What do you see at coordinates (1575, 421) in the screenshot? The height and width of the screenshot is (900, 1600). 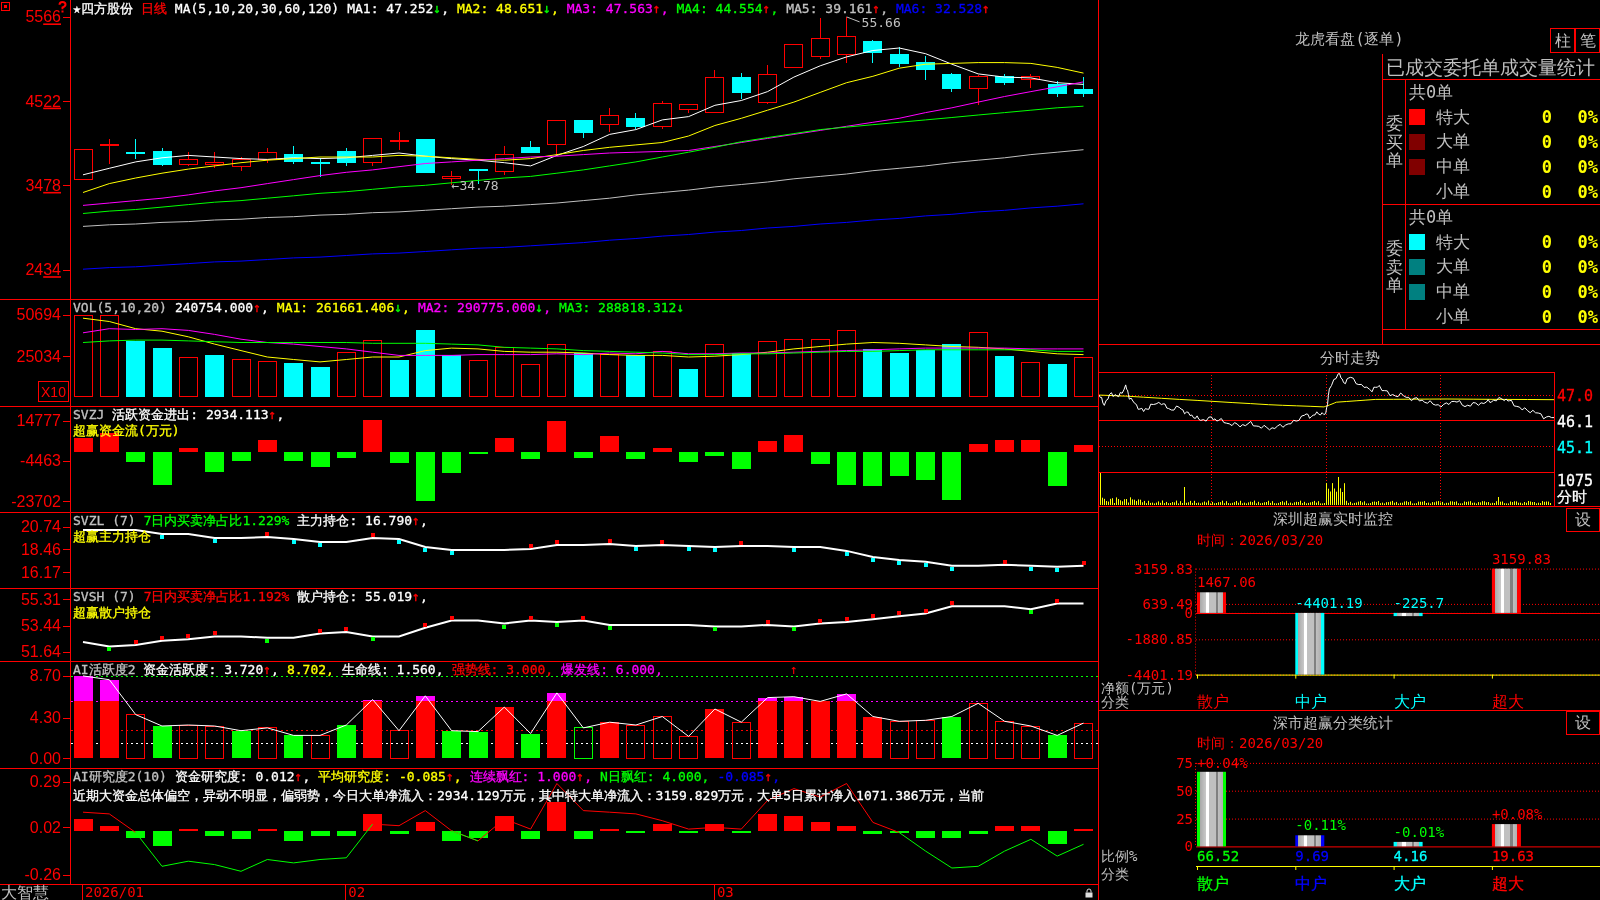 I see `axis-label: 46.1` at bounding box center [1575, 421].